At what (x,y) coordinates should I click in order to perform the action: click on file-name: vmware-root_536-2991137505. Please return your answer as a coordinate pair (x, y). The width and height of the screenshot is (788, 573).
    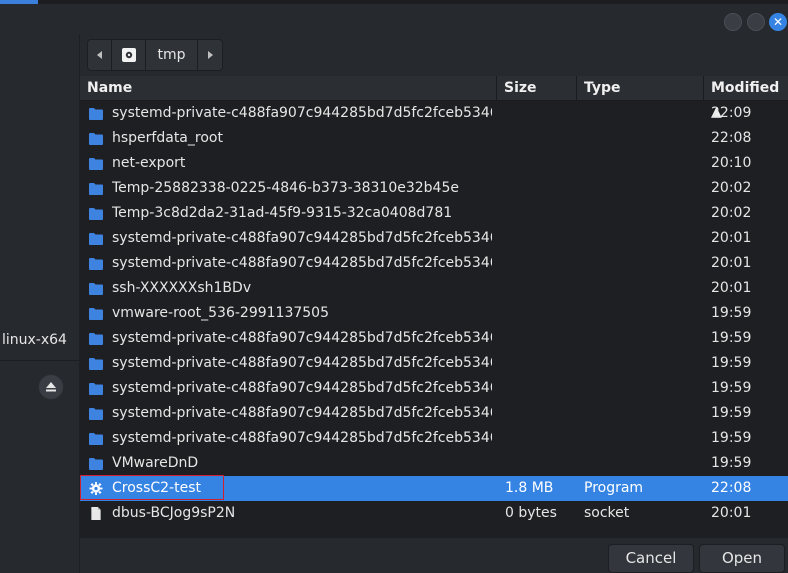
    Looking at the image, I should click on (220, 313).